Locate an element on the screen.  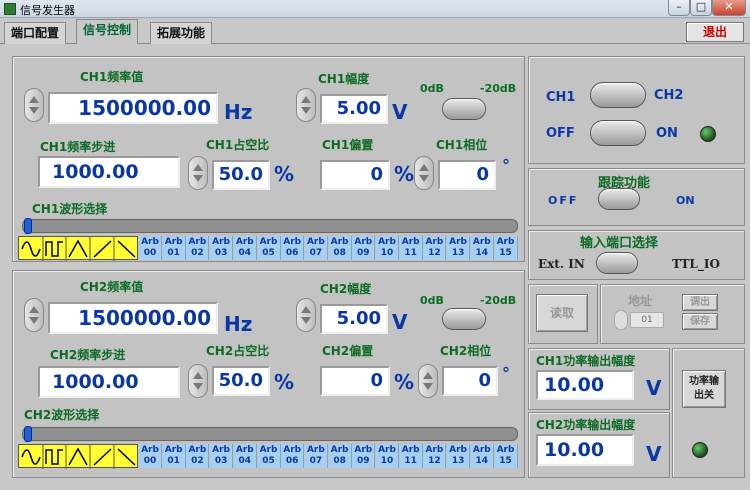
ch2-wave-shapes is located at coordinates (78, 456).